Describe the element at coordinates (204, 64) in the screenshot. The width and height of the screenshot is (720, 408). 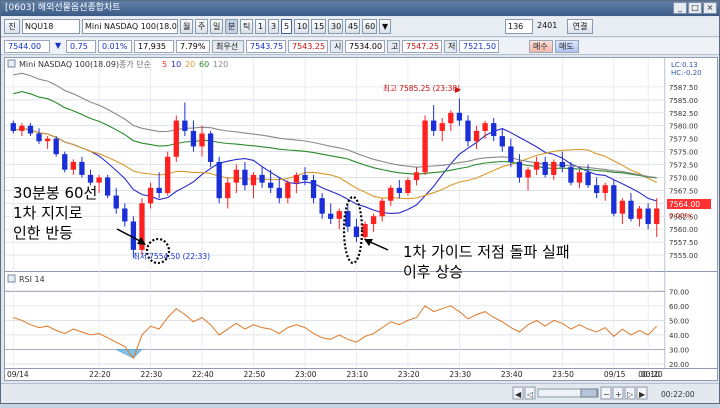
I see `ma60-label: 60` at that location.